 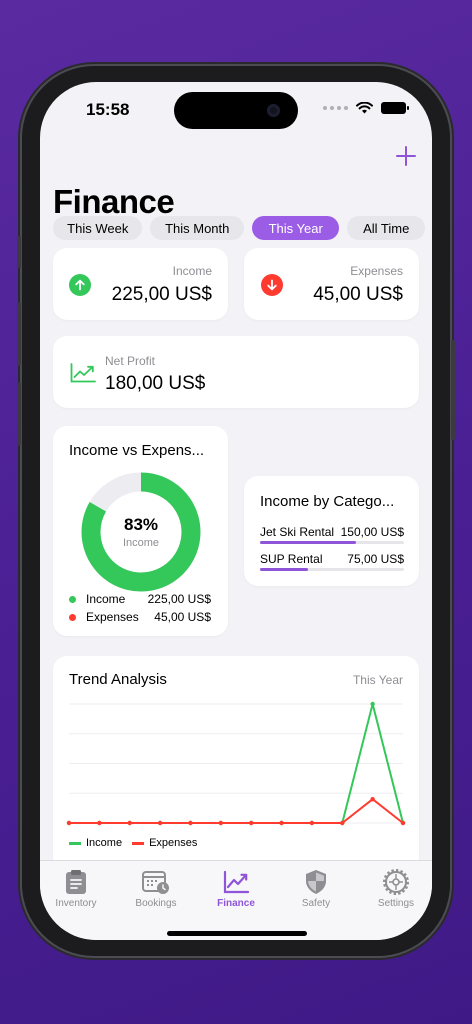 What do you see at coordinates (19, 252) in the screenshot?
I see `mute-switch` at bounding box center [19, 252].